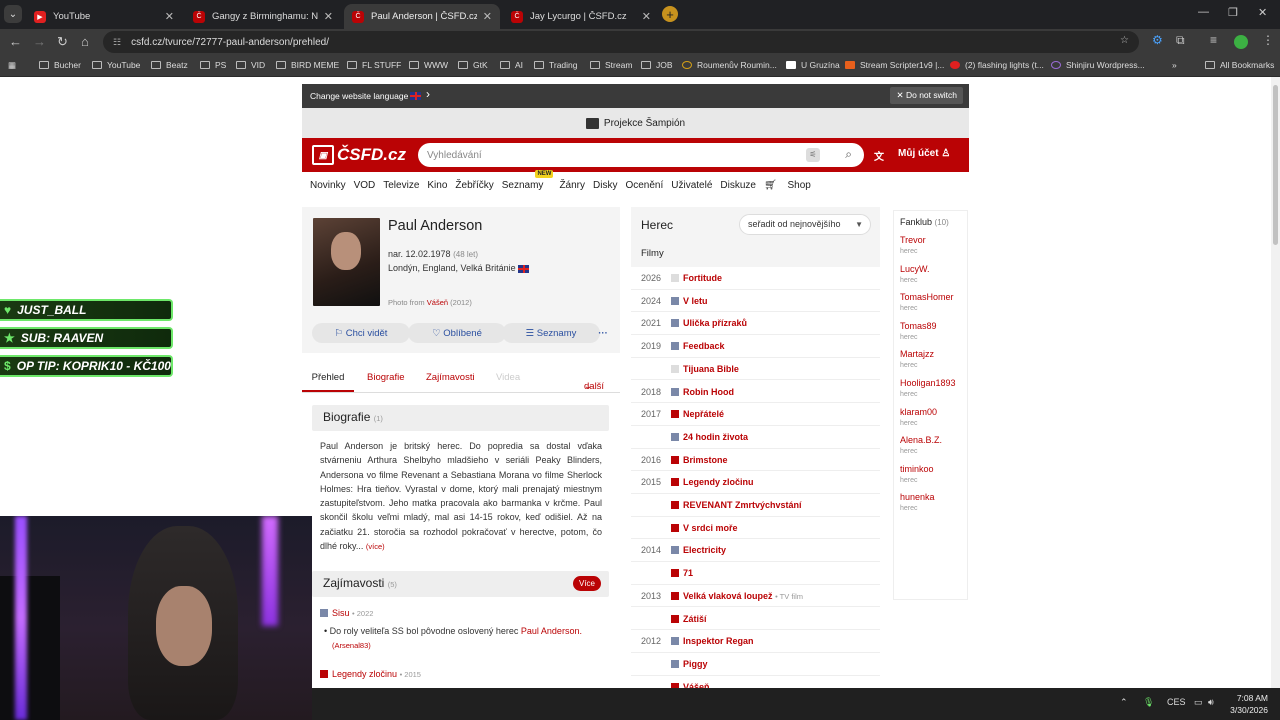  Describe the element at coordinates (60, 65) in the screenshot. I see `bookmark-folder: Bucher` at that location.